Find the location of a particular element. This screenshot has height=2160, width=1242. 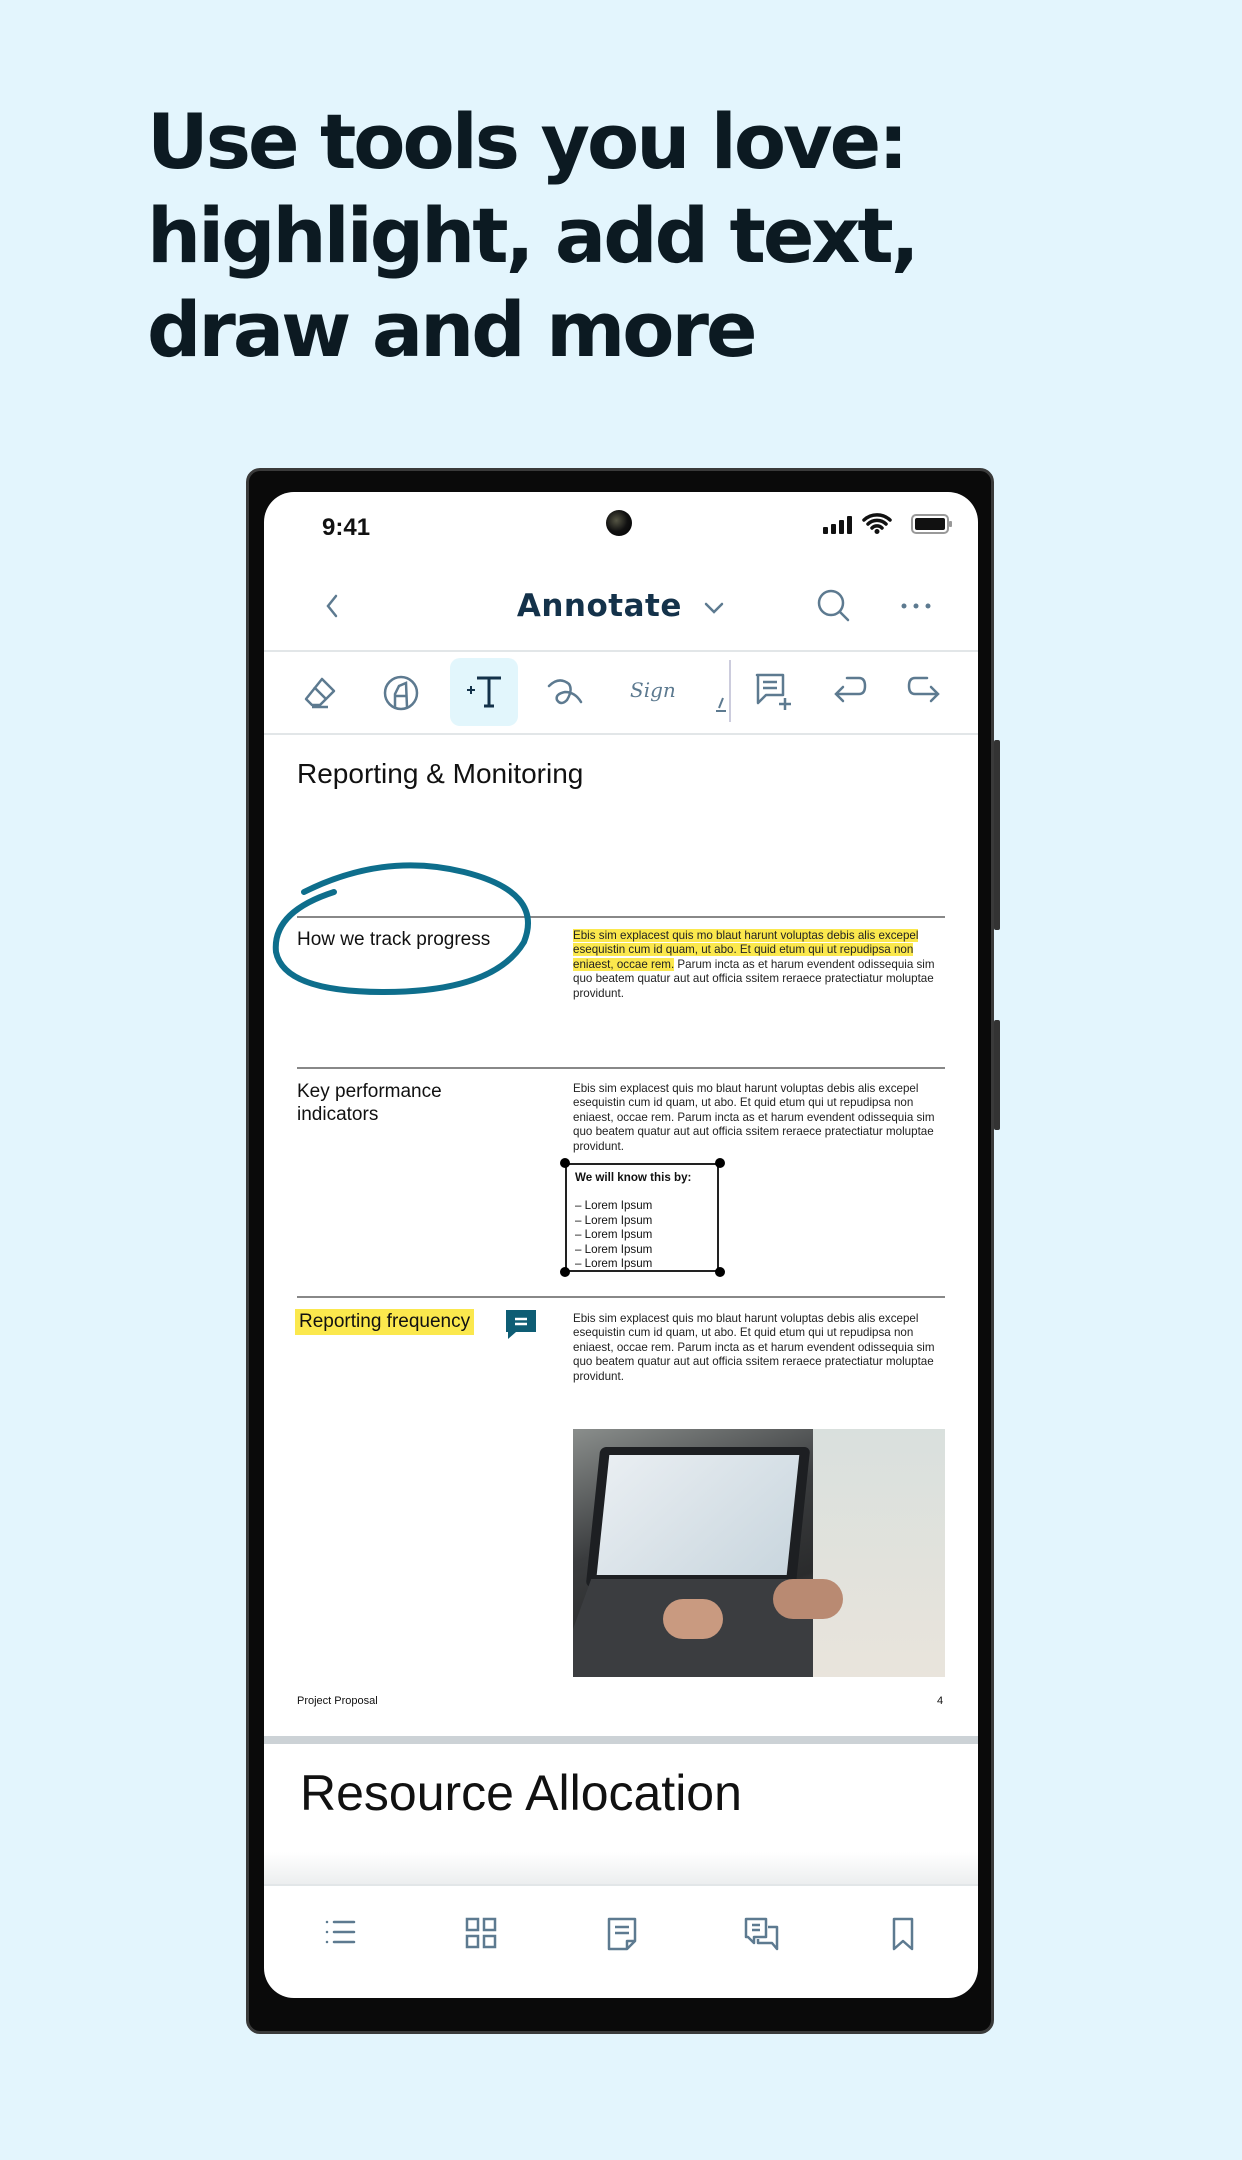

laptop-photo is located at coordinates (759, 1553).